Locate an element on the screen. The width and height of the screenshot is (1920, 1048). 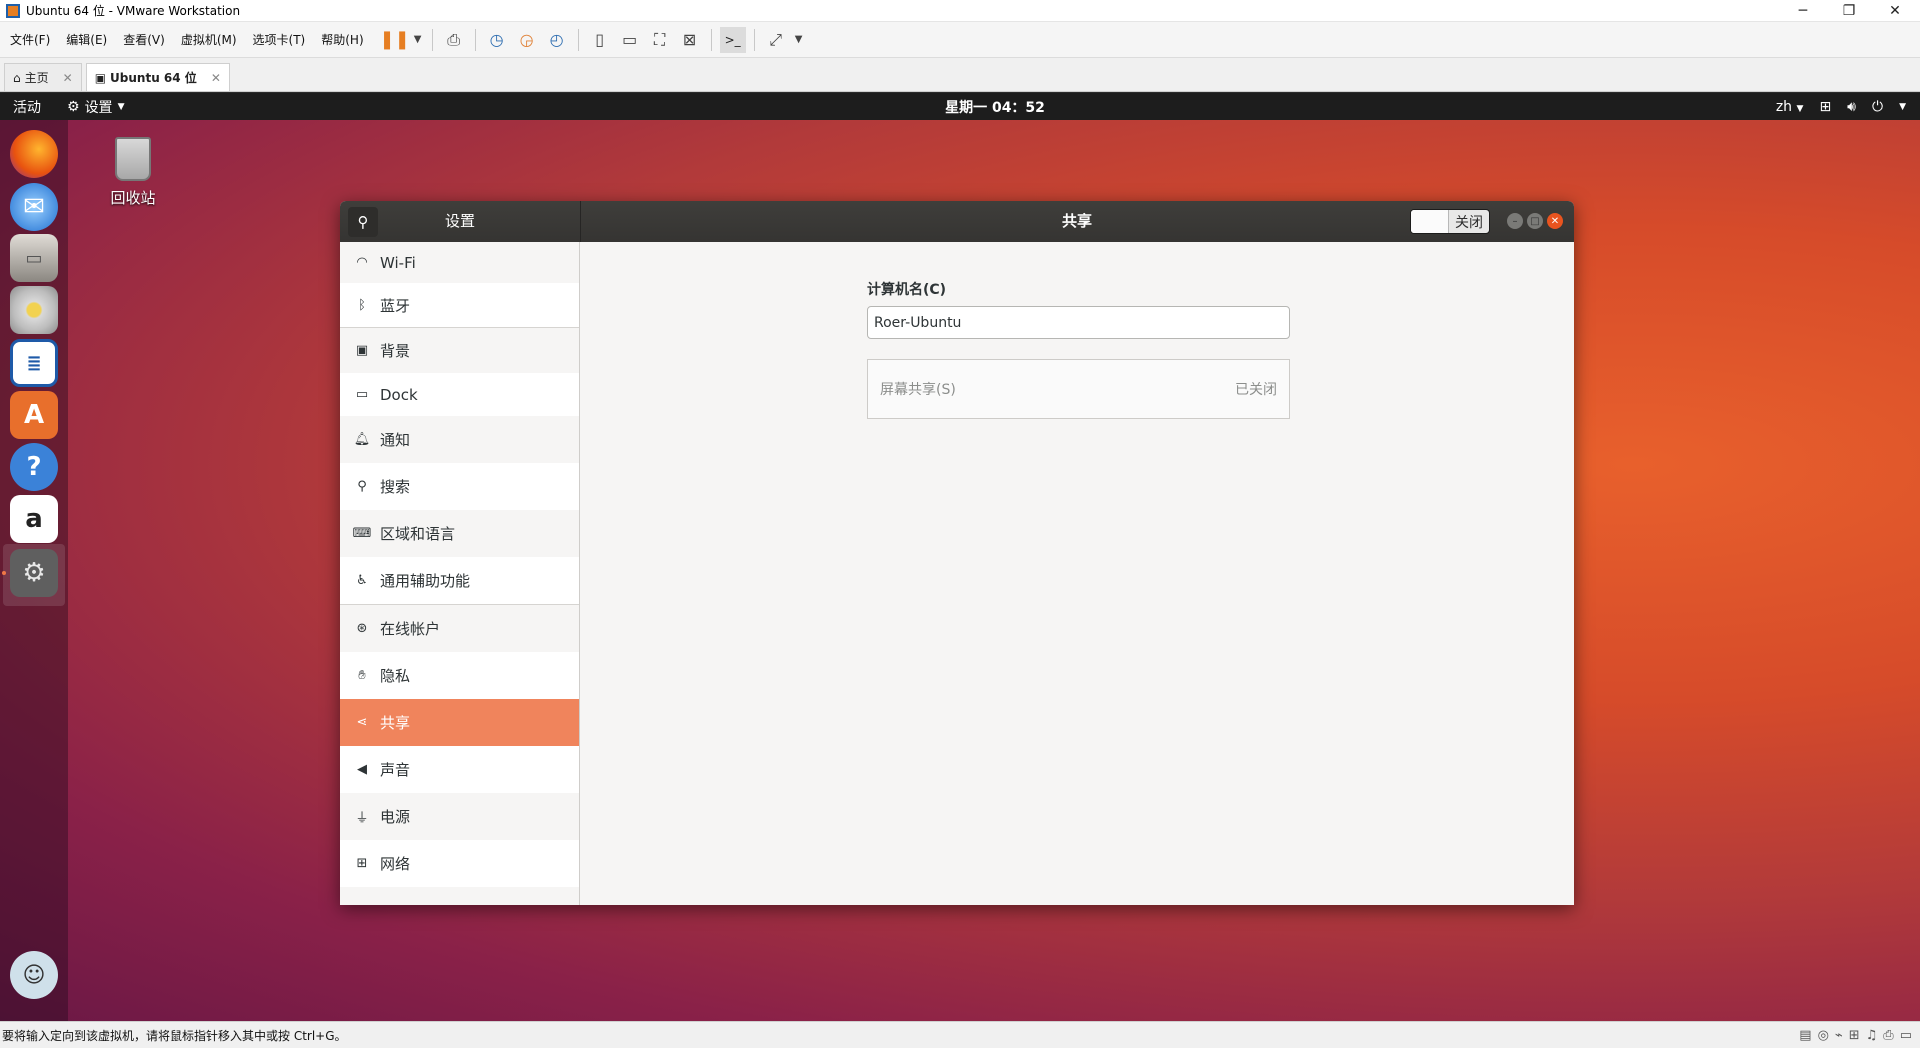
tab-home-label: 主页 is located at coordinates (36, 78).